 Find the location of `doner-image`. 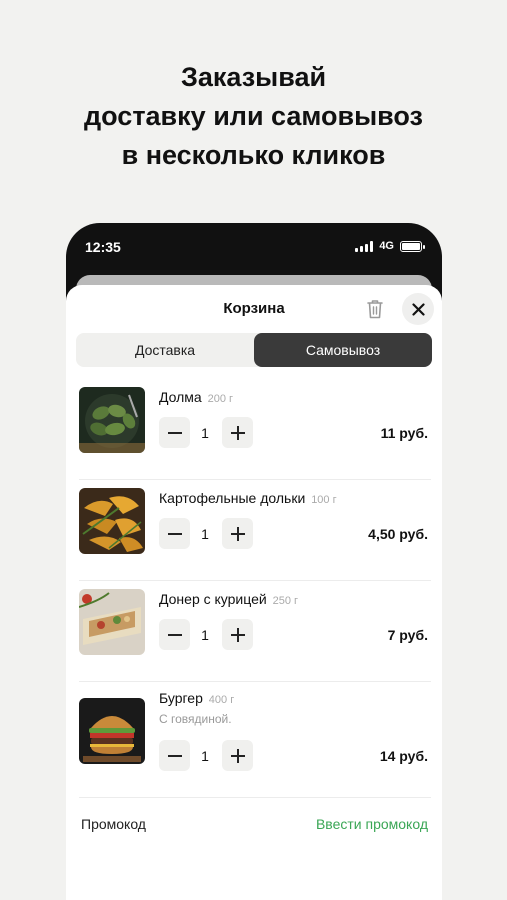

doner-image is located at coordinates (112, 622).